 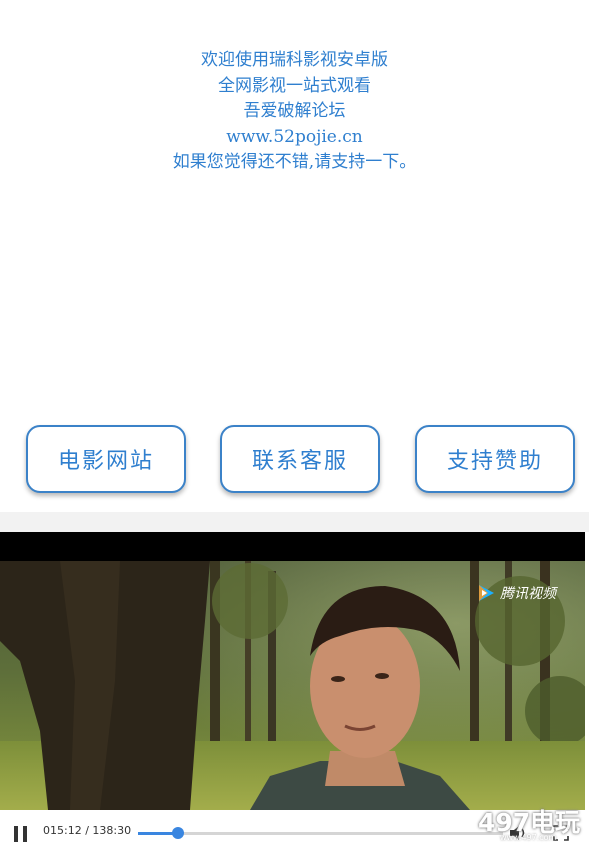 What do you see at coordinates (294, 162) in the screenshot?
I see `welcome-line-support: 如果您觉得还不错,请支持一下。` at bounding box center [294, 162].